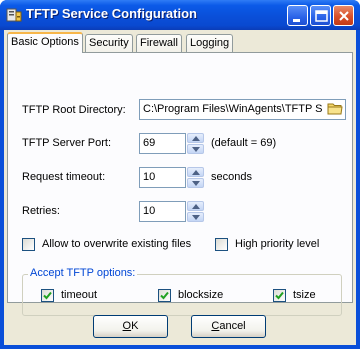  I want to click on accept-timeout-checkbox, so click(47, 295).